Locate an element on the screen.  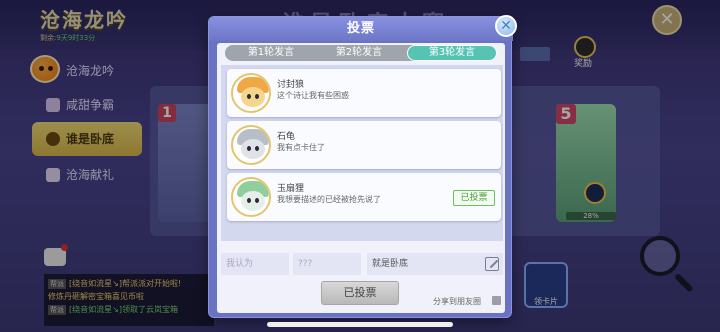
player-message: 我有点卡住了 is located at coordinates (301, 147).